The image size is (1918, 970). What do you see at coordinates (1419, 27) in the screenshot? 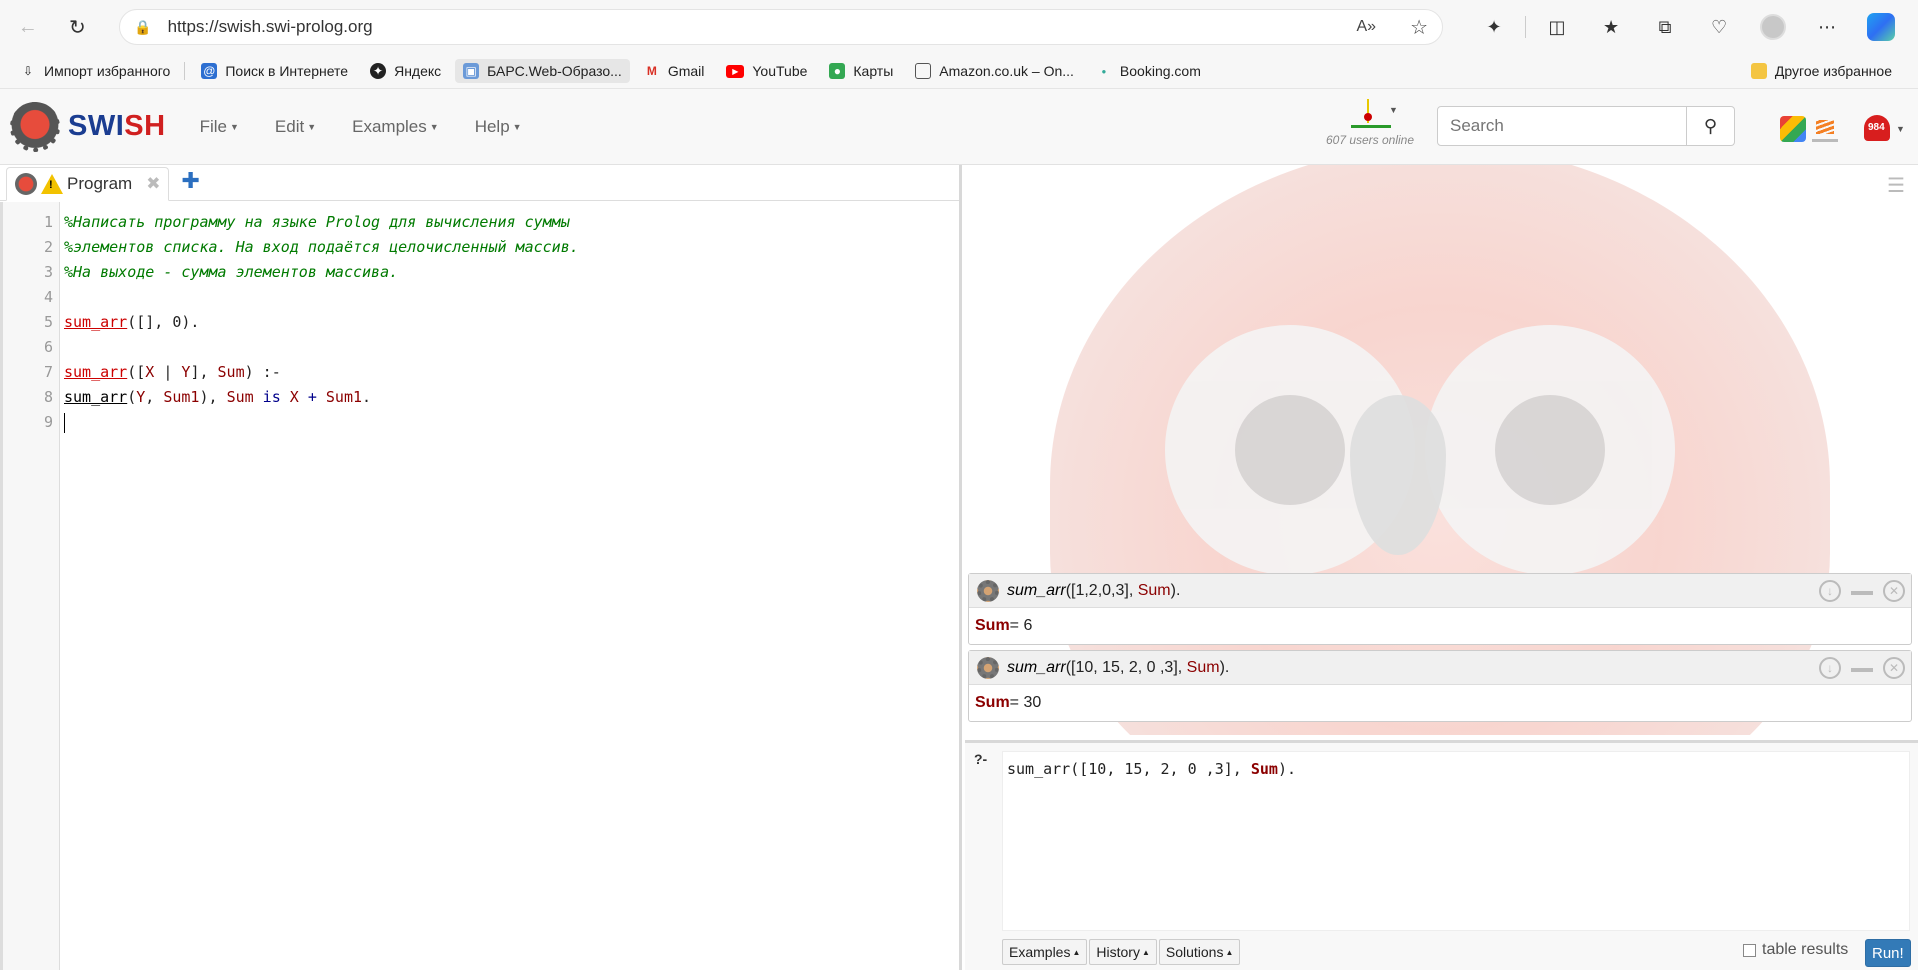
I see `favorite-star-icon: ☆` at bounding box center [1419, 27].